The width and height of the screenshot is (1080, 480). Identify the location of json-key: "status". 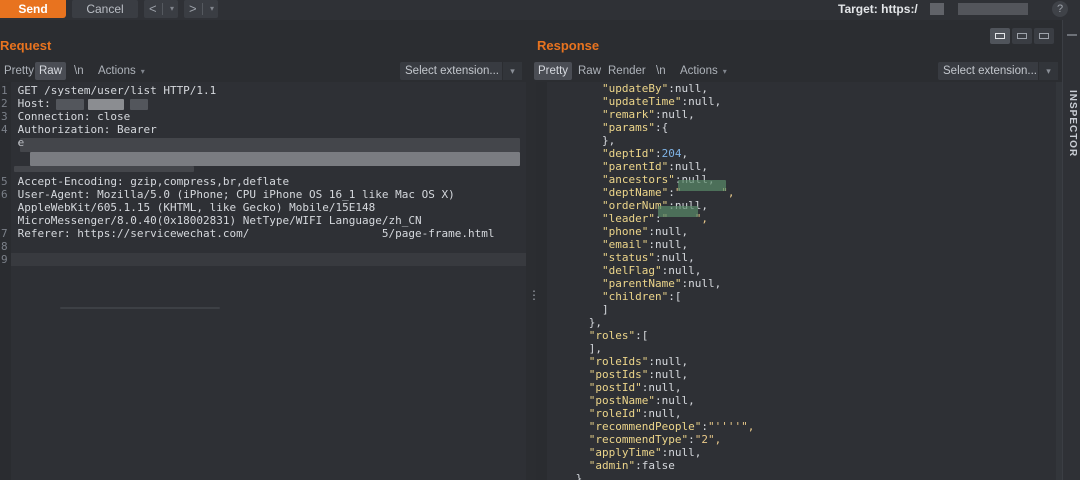
(628, 257).